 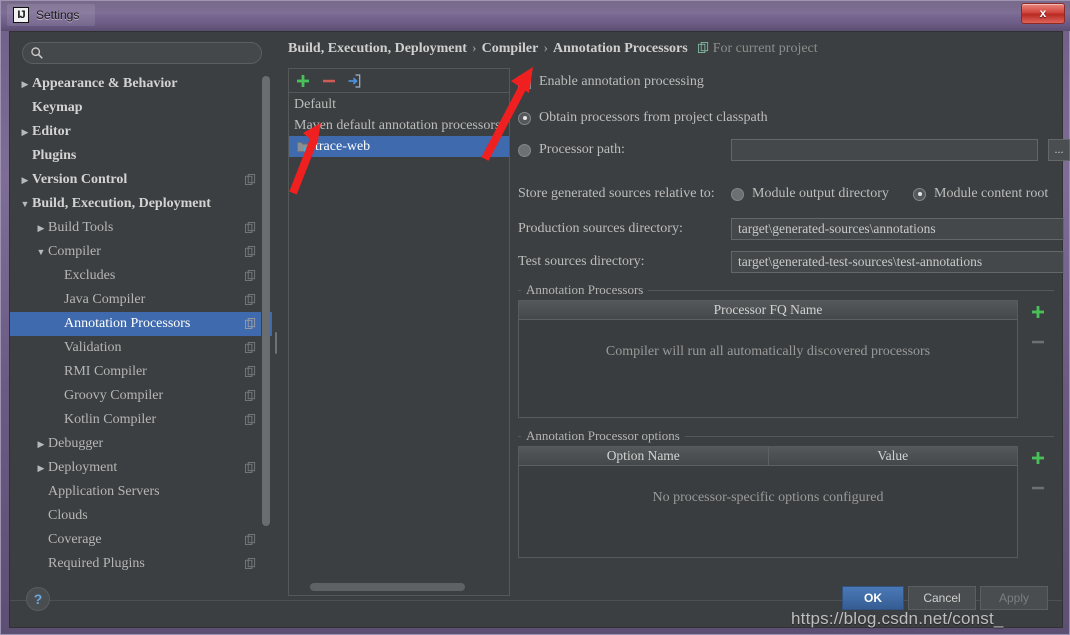 What do you see at coordinates (600, 228) in the screenshot?
I see `production-sources-label: Production sources directory:` at bounding box center [600, 228].